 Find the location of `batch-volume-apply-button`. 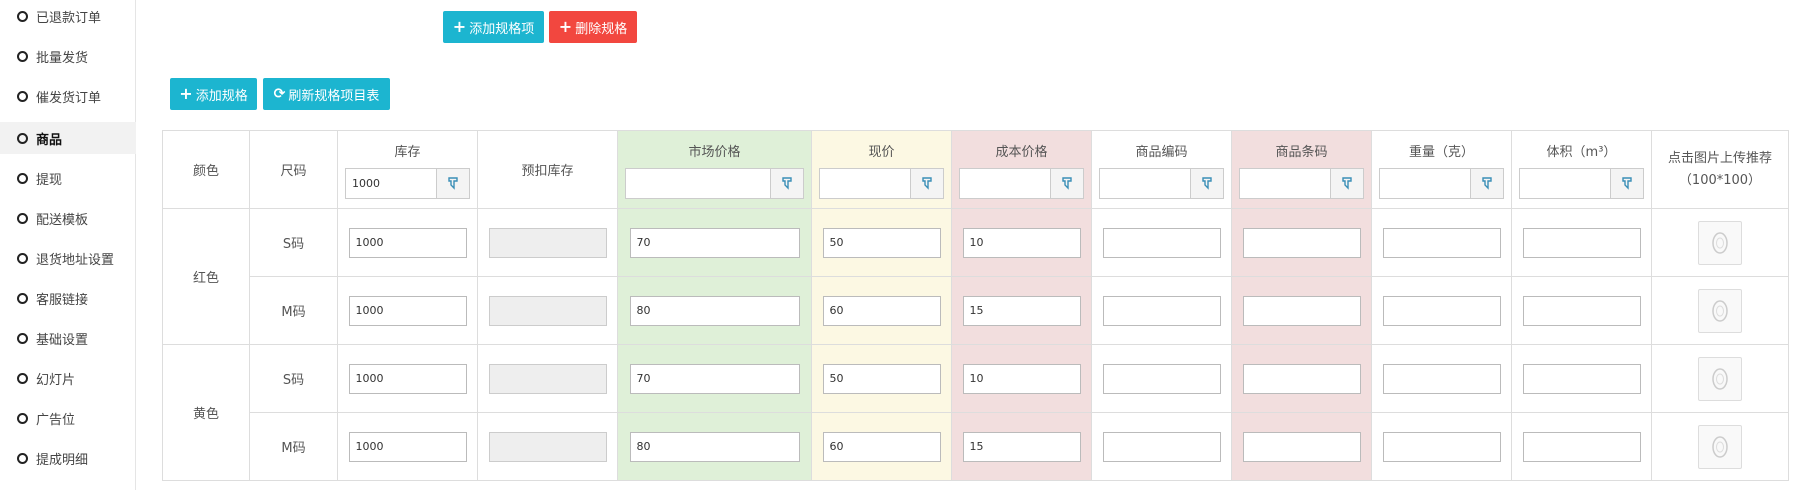

batch-volume-apply-button is located at coordinates (1627, 183).